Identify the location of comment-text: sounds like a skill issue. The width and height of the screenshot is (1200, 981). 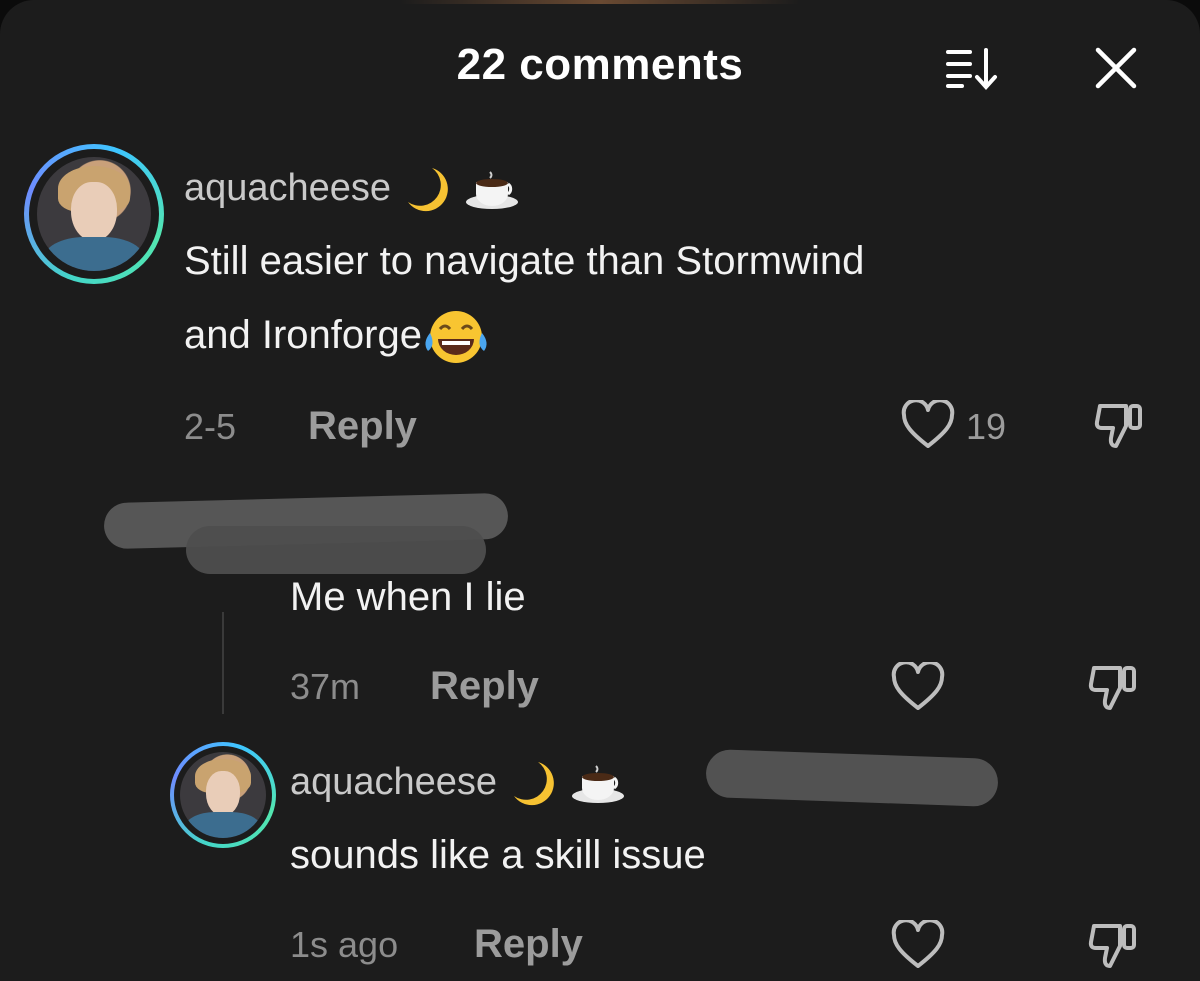
(498, 855).